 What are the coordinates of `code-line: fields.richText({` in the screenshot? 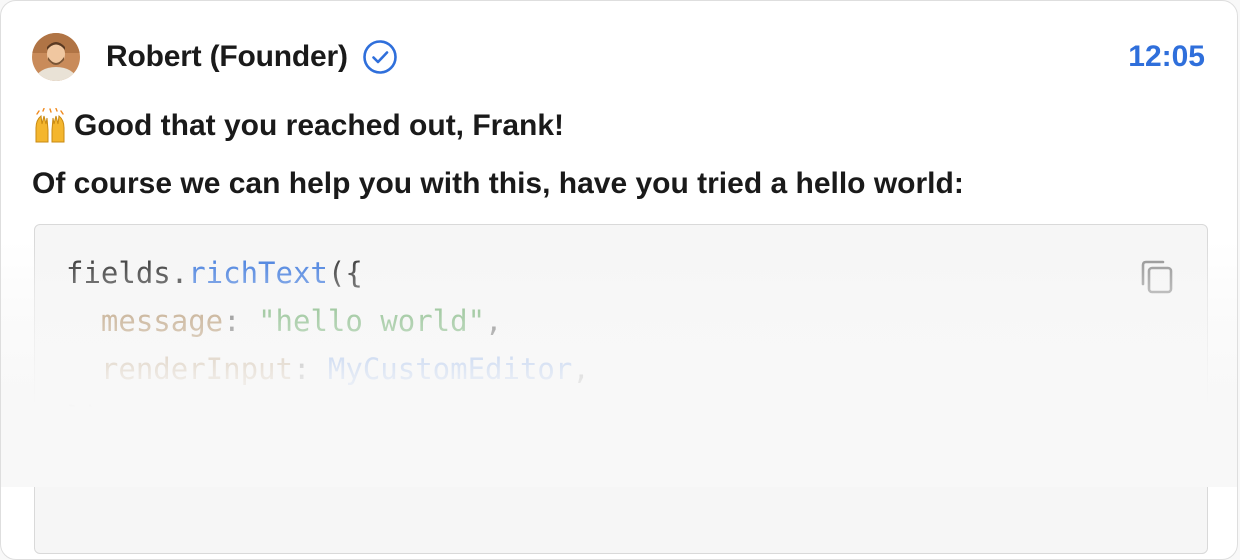 It's located at (214, 273).